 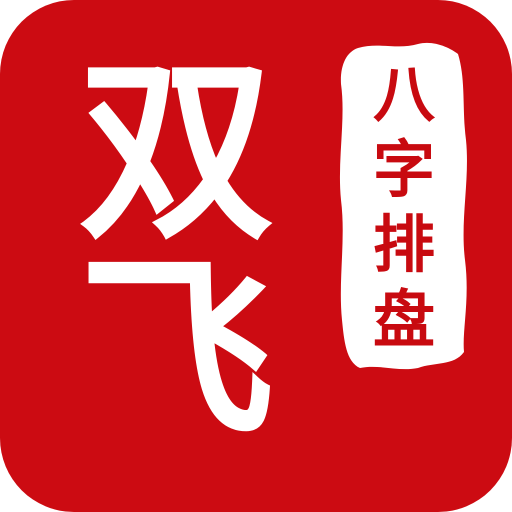 What do you see at coordinates (403, 169) in the screenshot?
I see `seal-char-2: 字` at bounding box center [403, 169].